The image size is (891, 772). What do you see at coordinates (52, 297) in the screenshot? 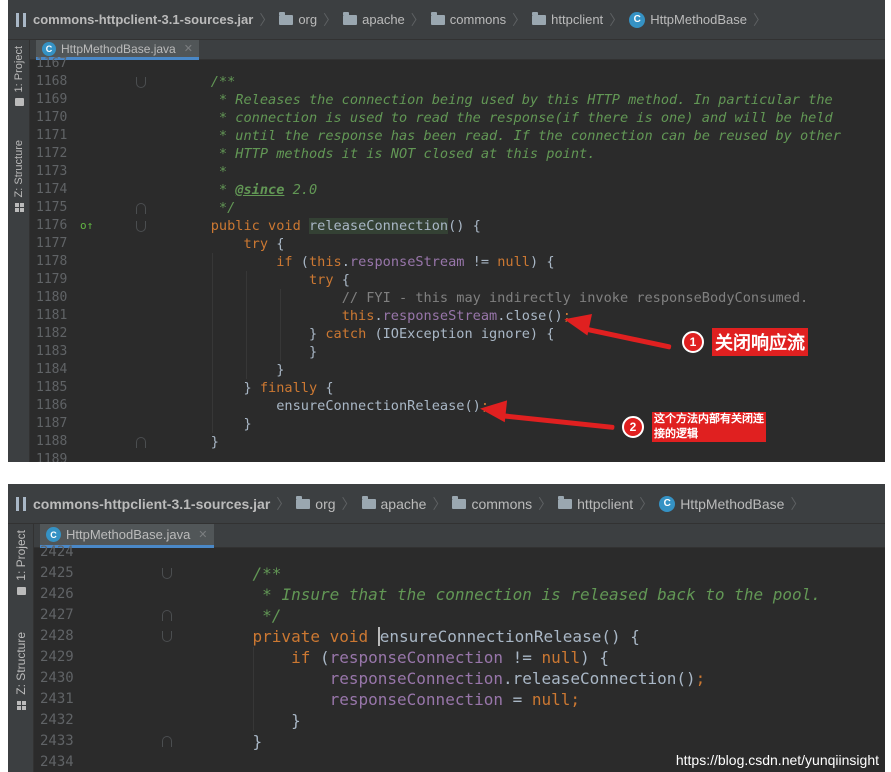
I see `line-number: 1180` at bounding box center [52, 297].